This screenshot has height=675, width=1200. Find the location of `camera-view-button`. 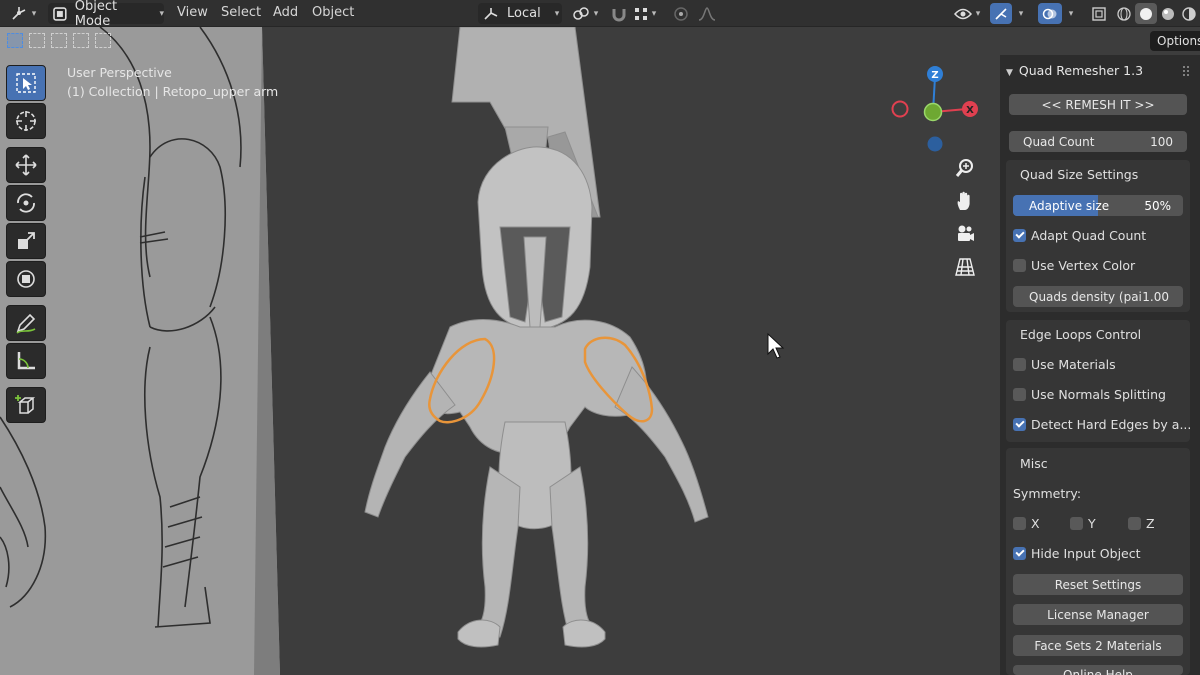

camera-view-button is located at coordinates (965, 234).